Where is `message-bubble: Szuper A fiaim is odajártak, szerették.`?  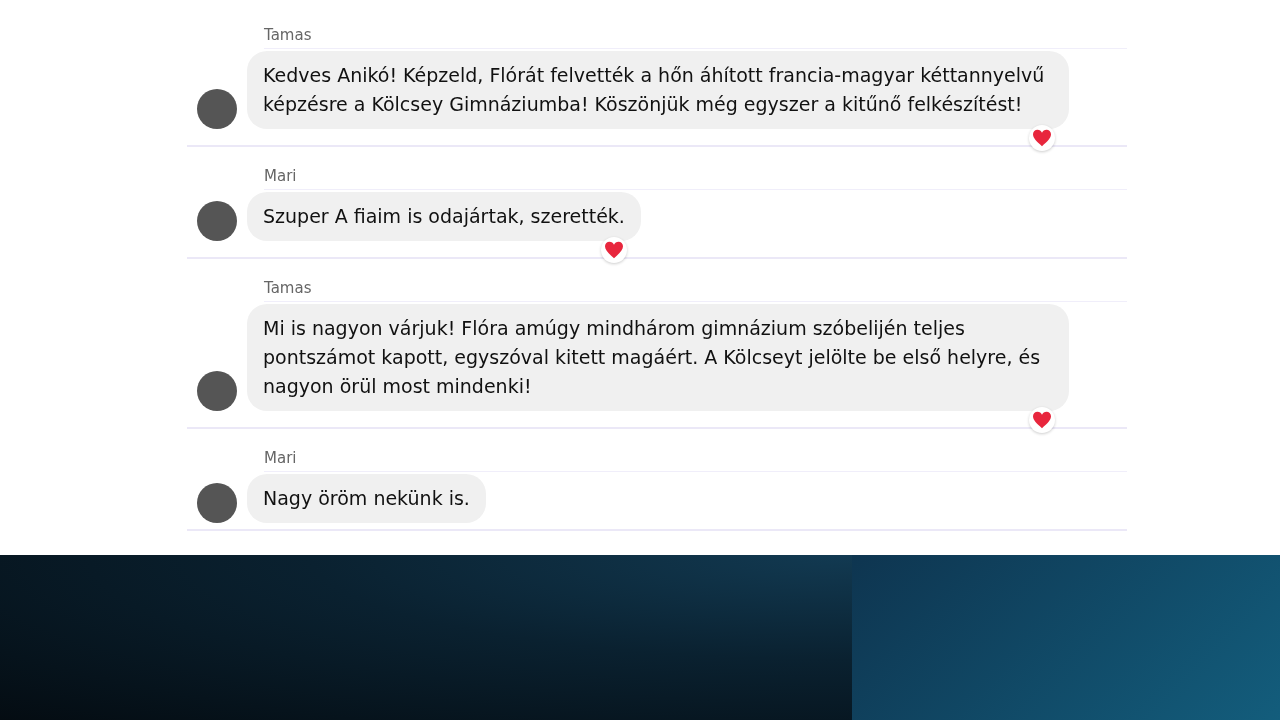
message-bubble: Szuper A fiaim is odajártak, szerették. is located at coordinates (444, 216).